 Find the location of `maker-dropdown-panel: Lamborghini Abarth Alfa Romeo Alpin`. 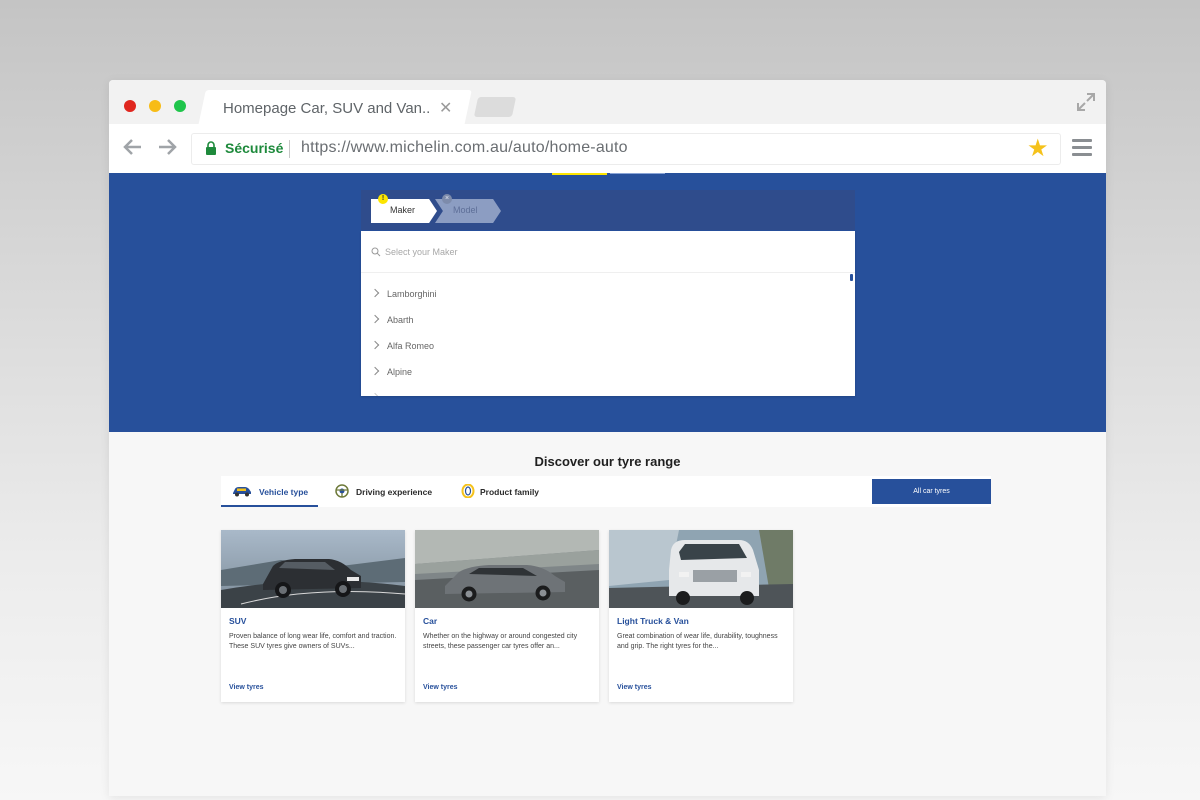

maker-dropdown-panel: Lamborghini Abarth Alfa Romeo Alpin is located at coordinates (608, 313).